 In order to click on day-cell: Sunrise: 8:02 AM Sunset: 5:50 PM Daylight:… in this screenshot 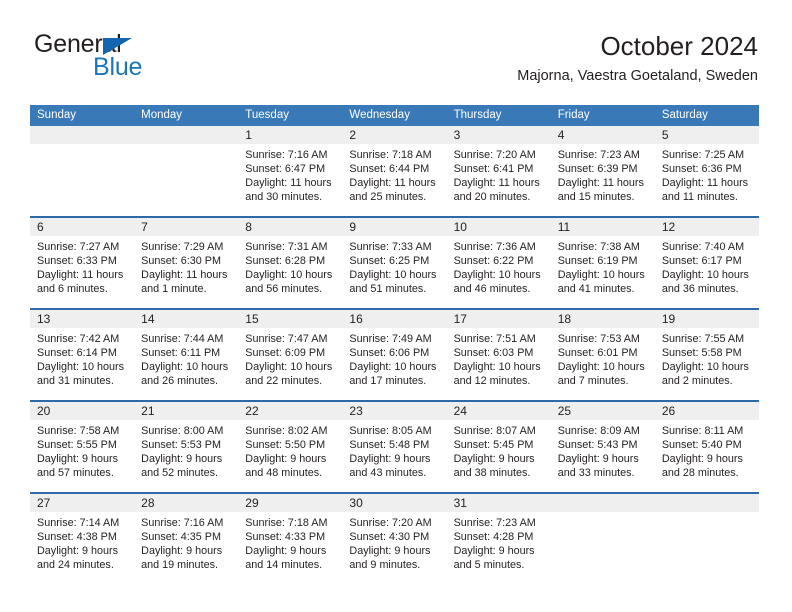, I will do `click(290, 456)`.